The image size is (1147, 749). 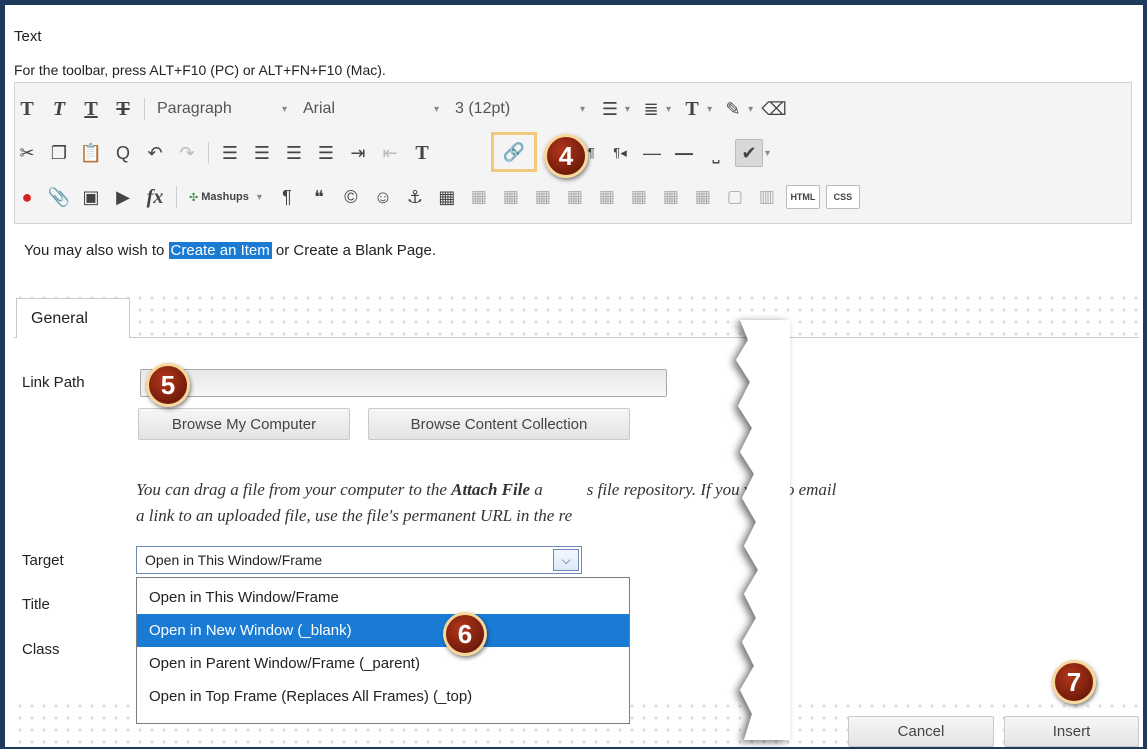 I want to click on thick-rule-icon: —, so click(x=684, y=153).